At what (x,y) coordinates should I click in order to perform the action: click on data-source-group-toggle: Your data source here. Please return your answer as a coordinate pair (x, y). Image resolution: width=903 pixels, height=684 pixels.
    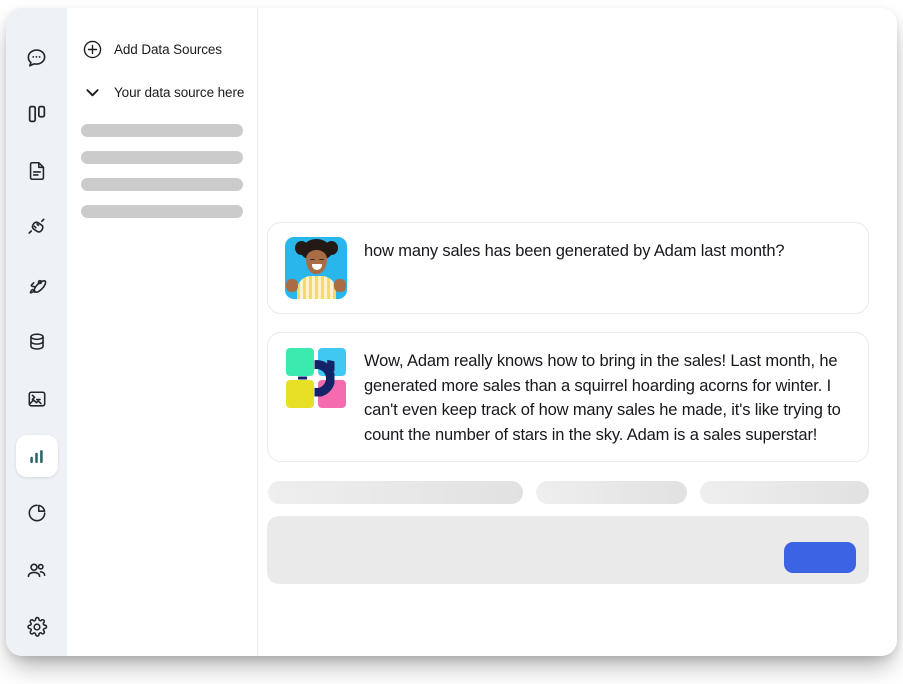
    Looking at the image, I should click on (162, 92).